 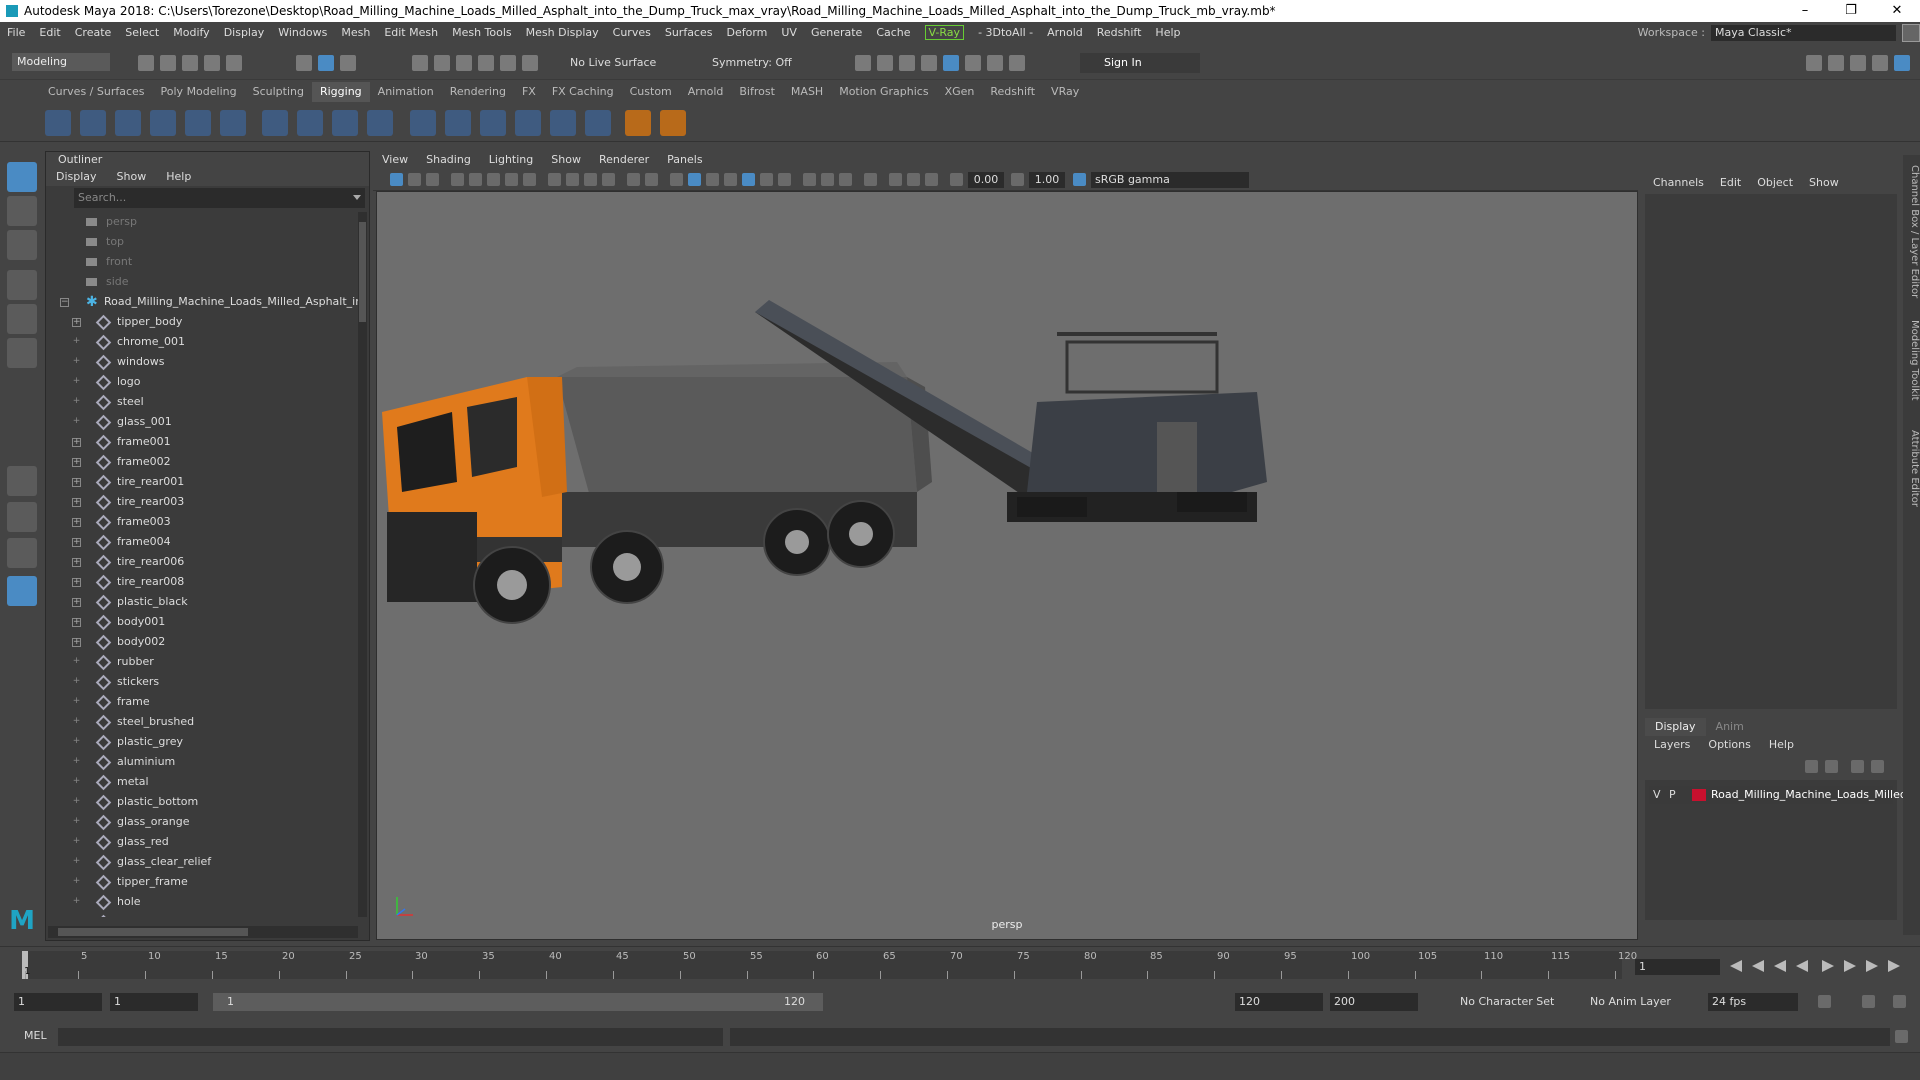 I want to click on color-space-dropdown: sRGB gamma, so click(x=1170, y=180).